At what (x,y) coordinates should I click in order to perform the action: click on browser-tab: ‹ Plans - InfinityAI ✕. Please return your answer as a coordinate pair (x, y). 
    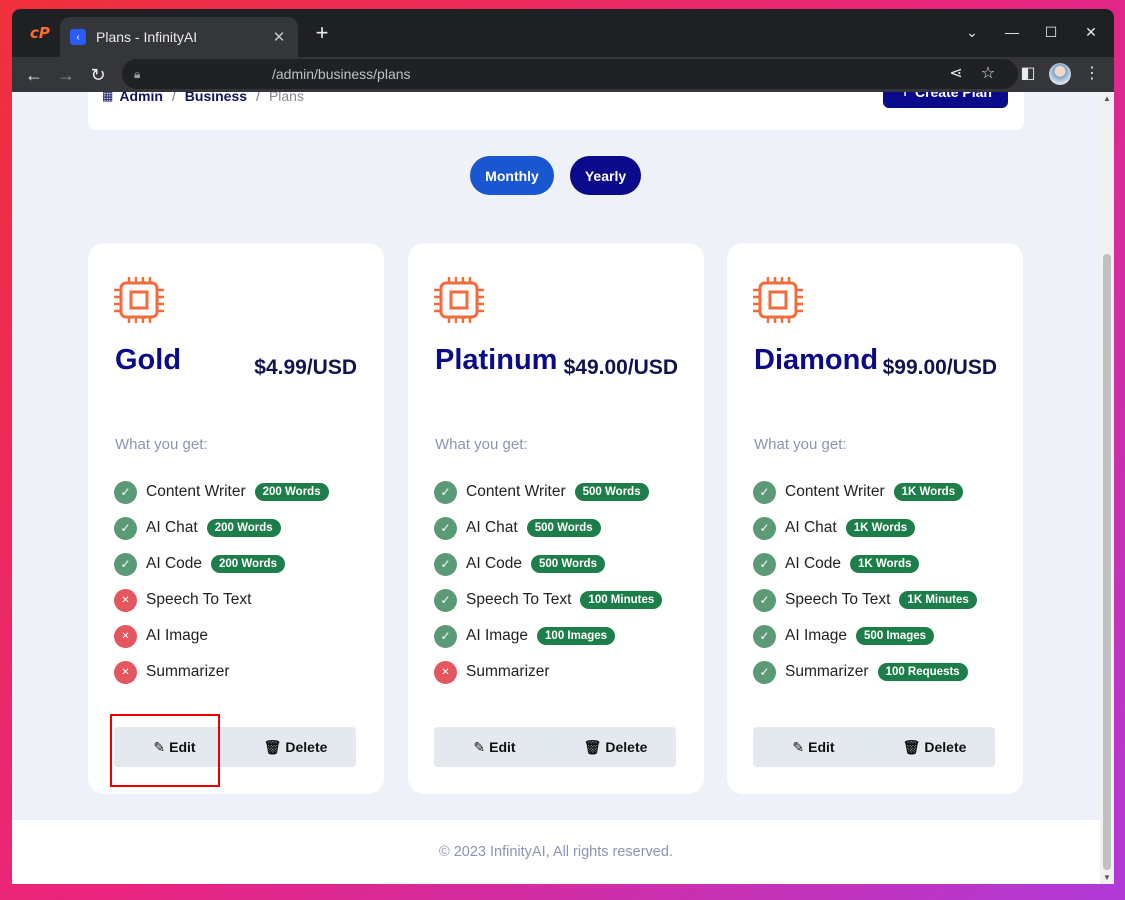
    Looking at the image, I should click on (179, 37).